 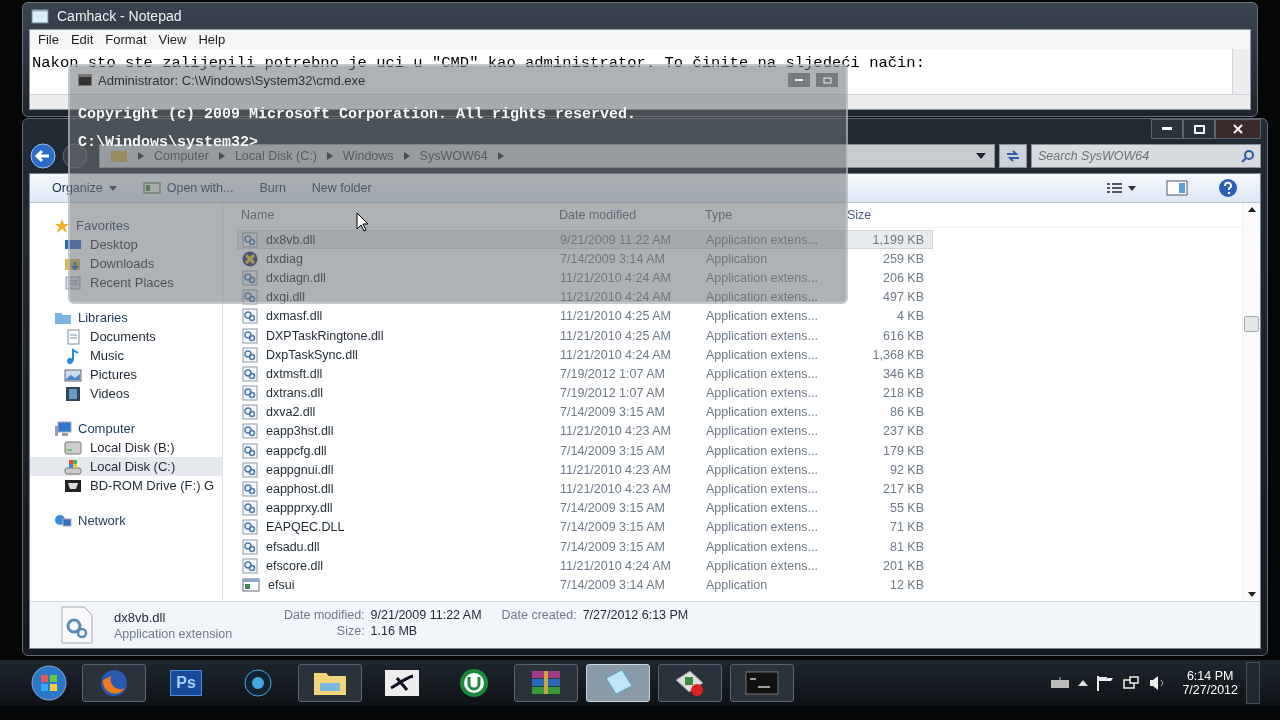 What do you see at coordinates (1146, 156) in the screenshot?
I see `search-field: Search SysWOW64` at bounding box center [1146, 156].